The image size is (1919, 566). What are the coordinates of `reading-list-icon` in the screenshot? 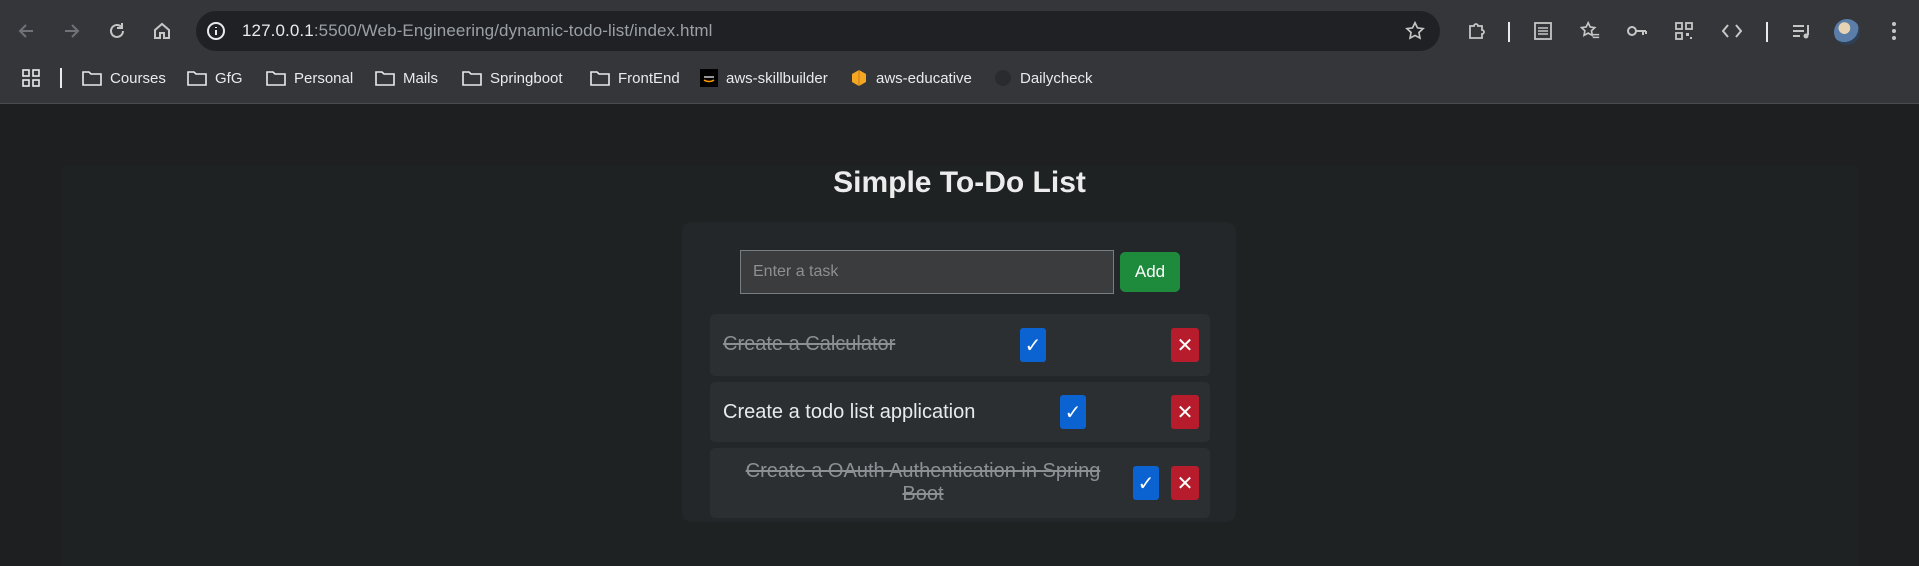 It's located at (1543, 31).